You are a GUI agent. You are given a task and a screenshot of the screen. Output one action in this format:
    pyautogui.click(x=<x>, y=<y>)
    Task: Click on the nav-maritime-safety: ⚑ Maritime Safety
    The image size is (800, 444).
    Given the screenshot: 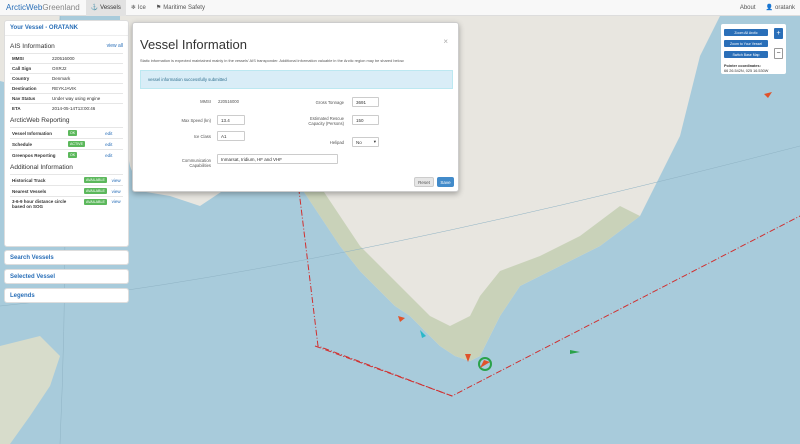 What is the action you would take?
    pyautogui.click(x=180, y=8)
    